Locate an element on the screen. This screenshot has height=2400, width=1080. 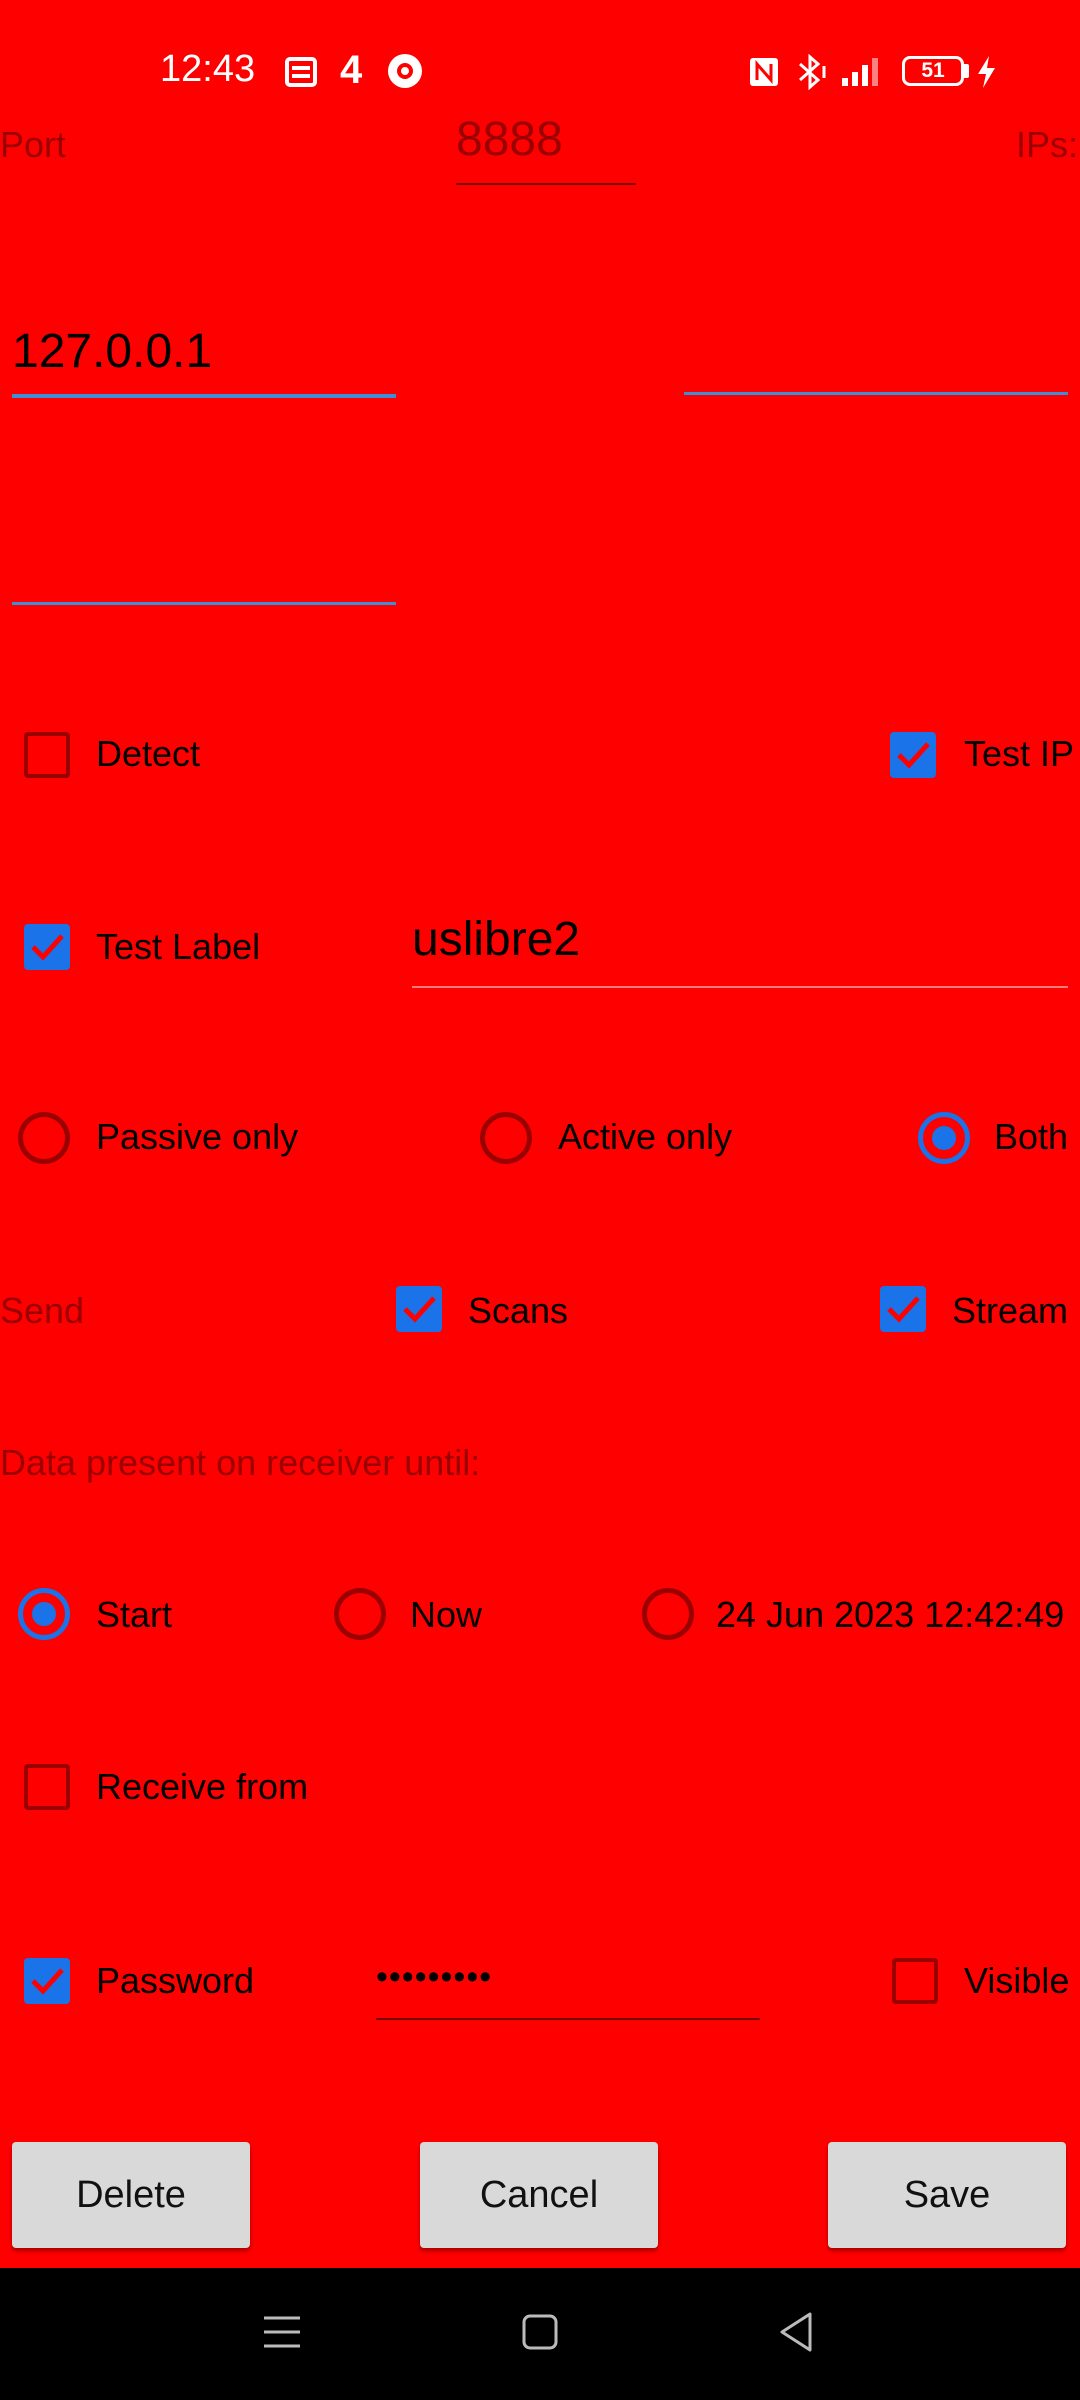
battery-level: 51 is located at coordinates (933, 70).